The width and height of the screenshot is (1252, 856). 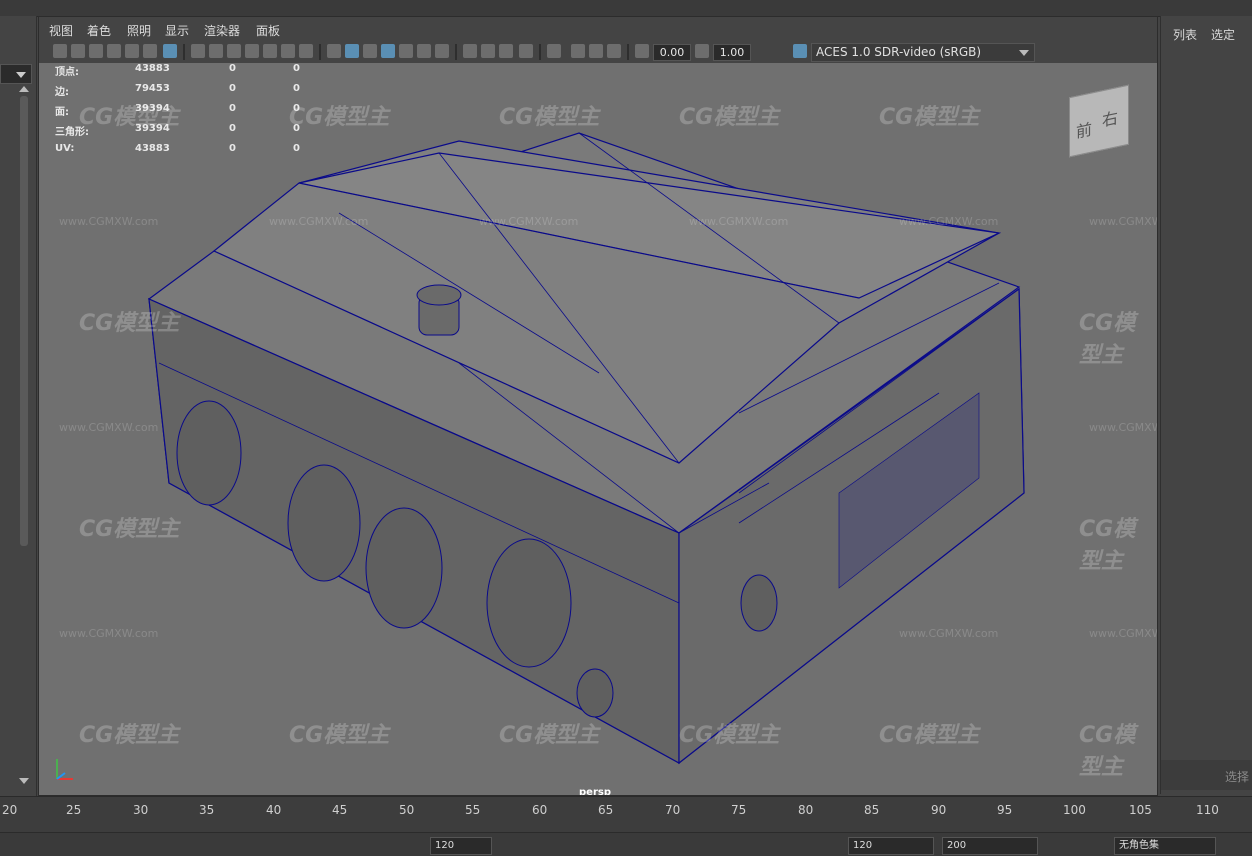 I want to click on character-set-field: 无角色集, so click(x=1165, y=846).